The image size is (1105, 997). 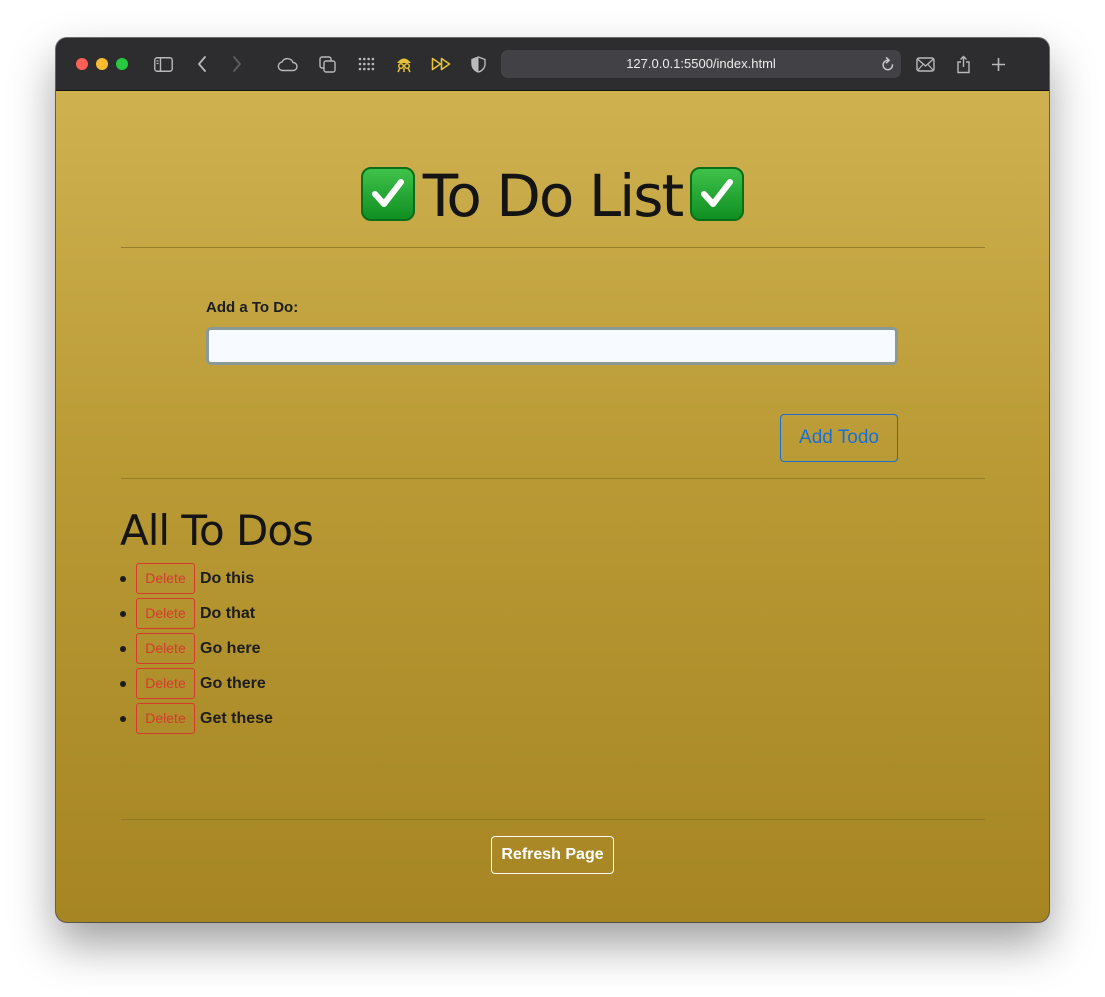 What do you see at coordinates (252, 307) in the screenshot?
I see `todo-input-label: Add a To Do:` at bounding box center [252, 307].